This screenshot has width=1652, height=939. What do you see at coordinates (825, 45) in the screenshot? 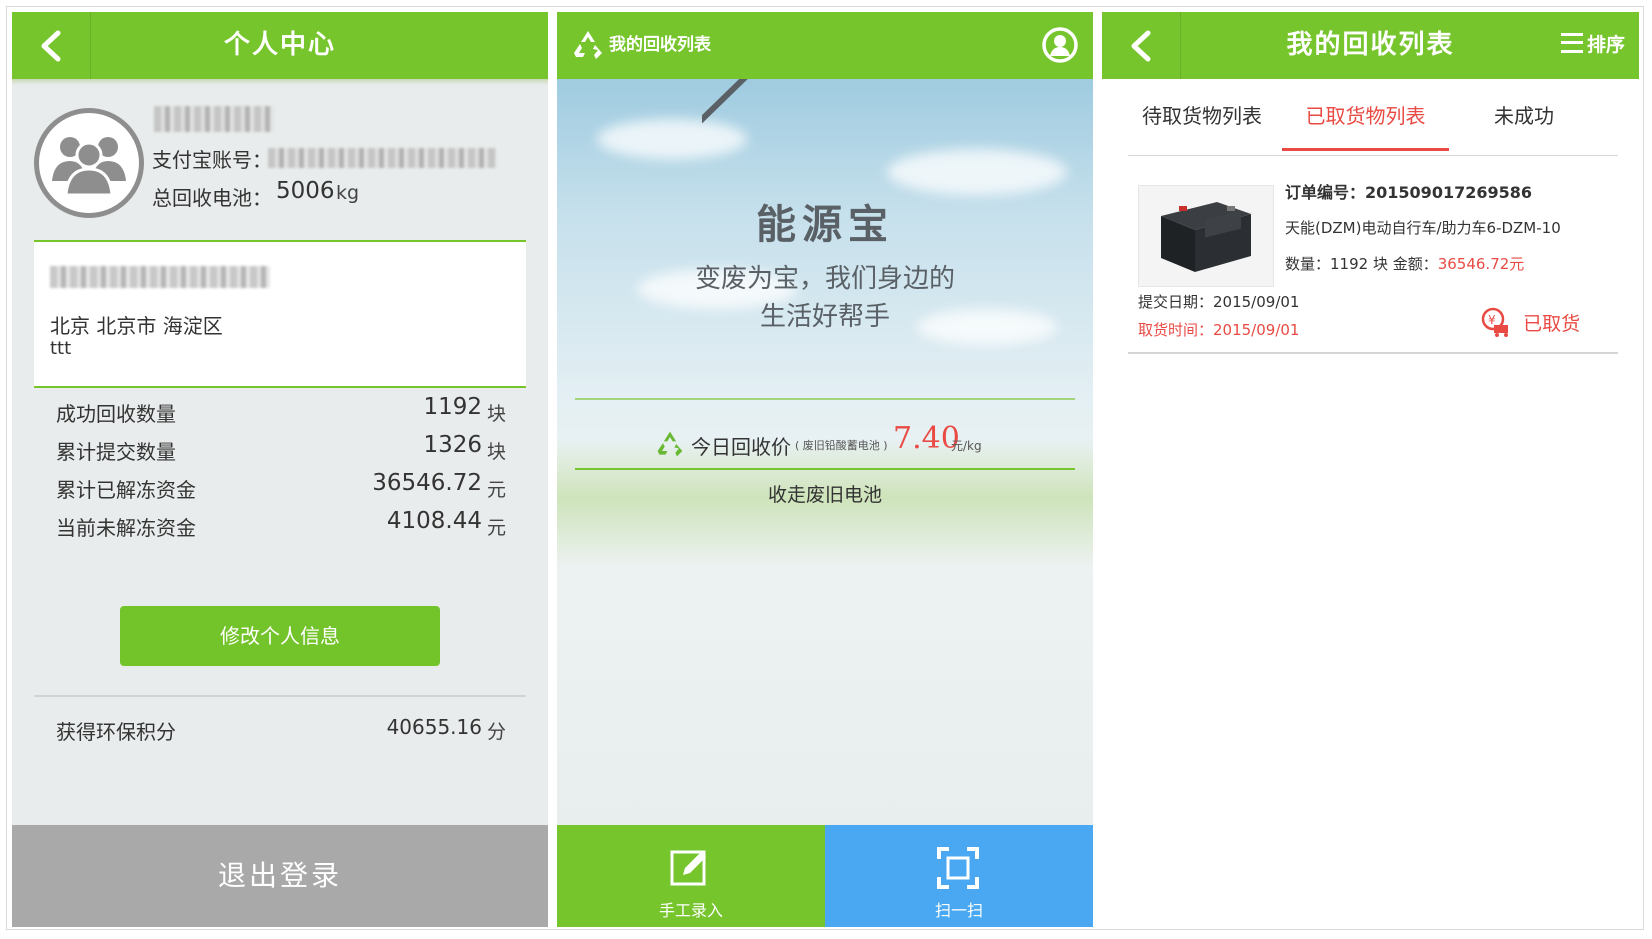
I see `header-bar: 我的回收列表` at bounding box center [825, 45].